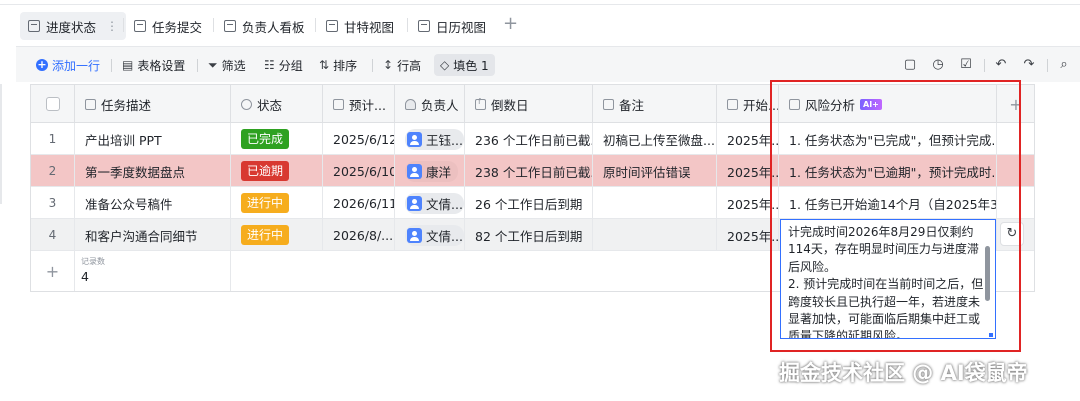 This screenshot has width=1080, height=401. I want to click on share-icon: ▢, so click(910, 65).